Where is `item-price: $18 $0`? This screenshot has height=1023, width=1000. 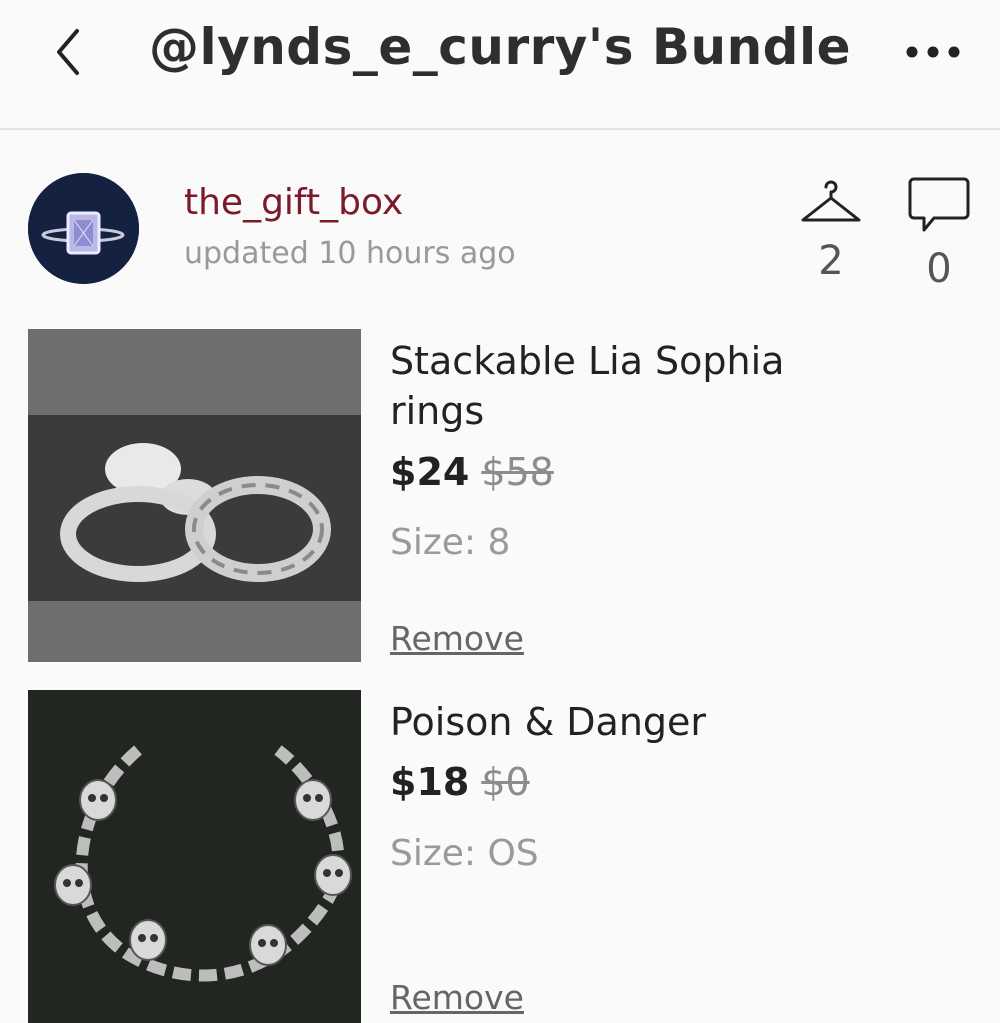
item-price: $18 $0 is located at coordinates (460, 782).